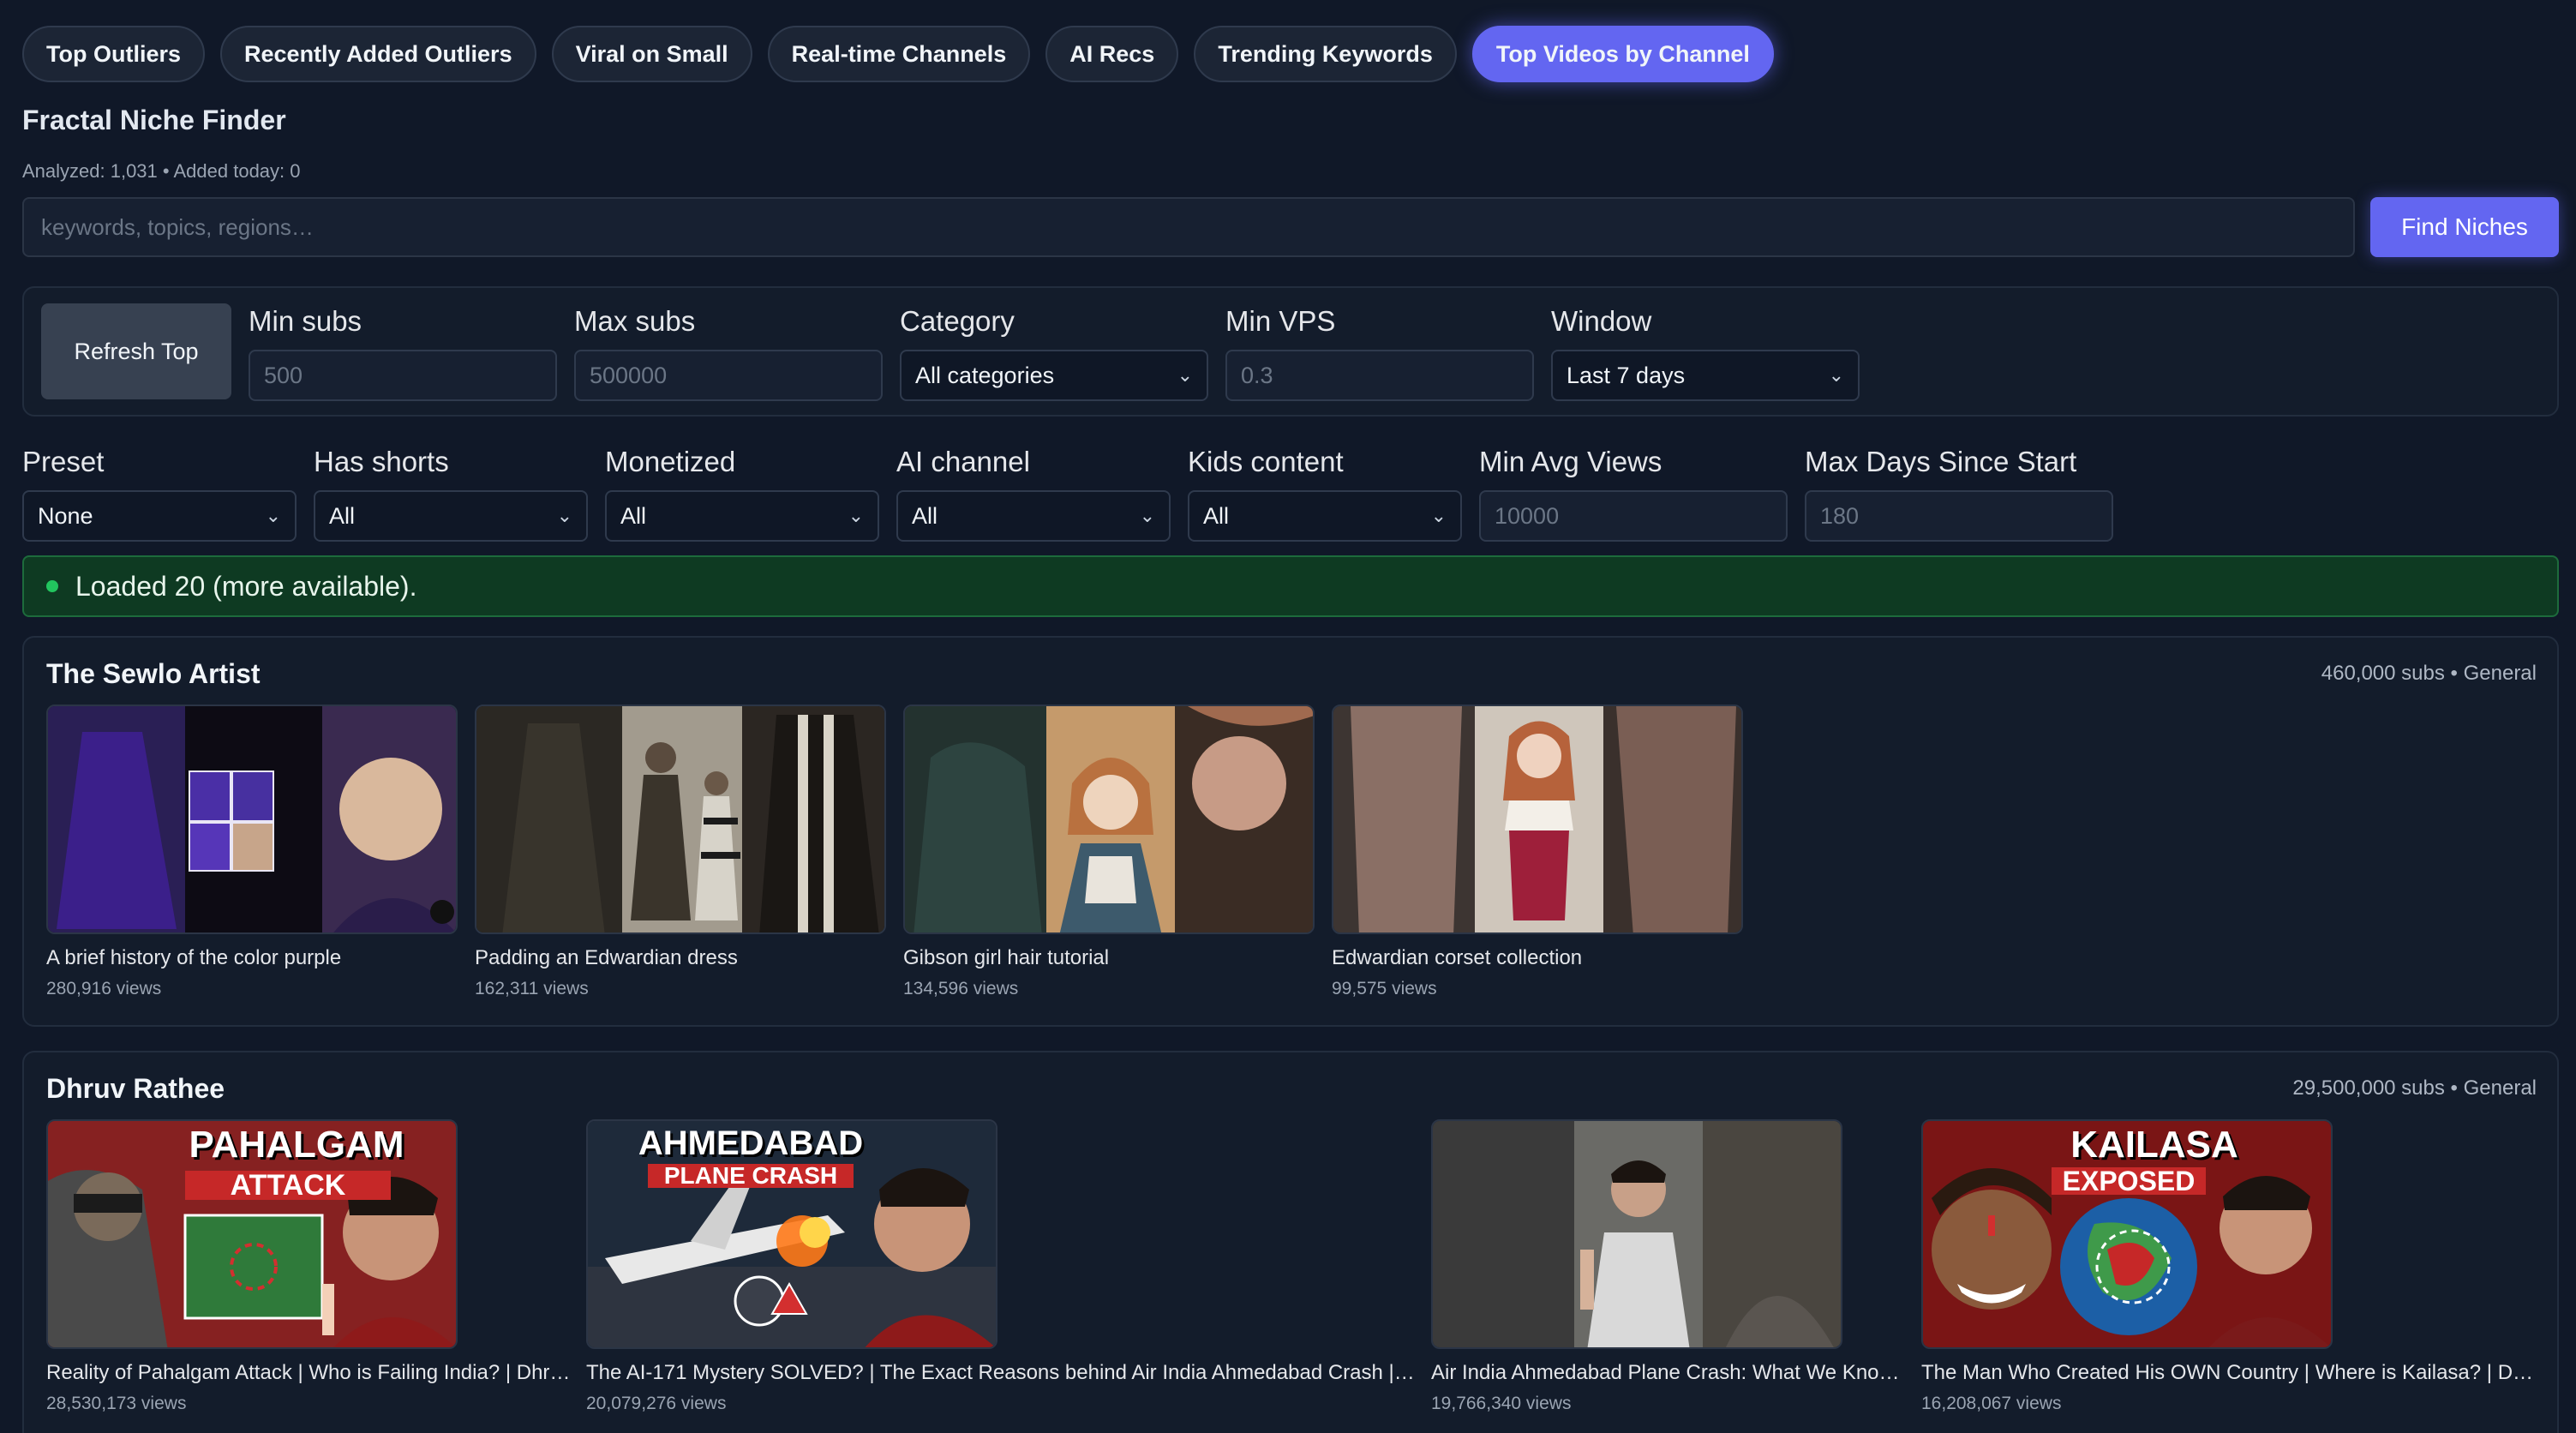  I want to click on max-subs-input: 500000, so click(728, 375).